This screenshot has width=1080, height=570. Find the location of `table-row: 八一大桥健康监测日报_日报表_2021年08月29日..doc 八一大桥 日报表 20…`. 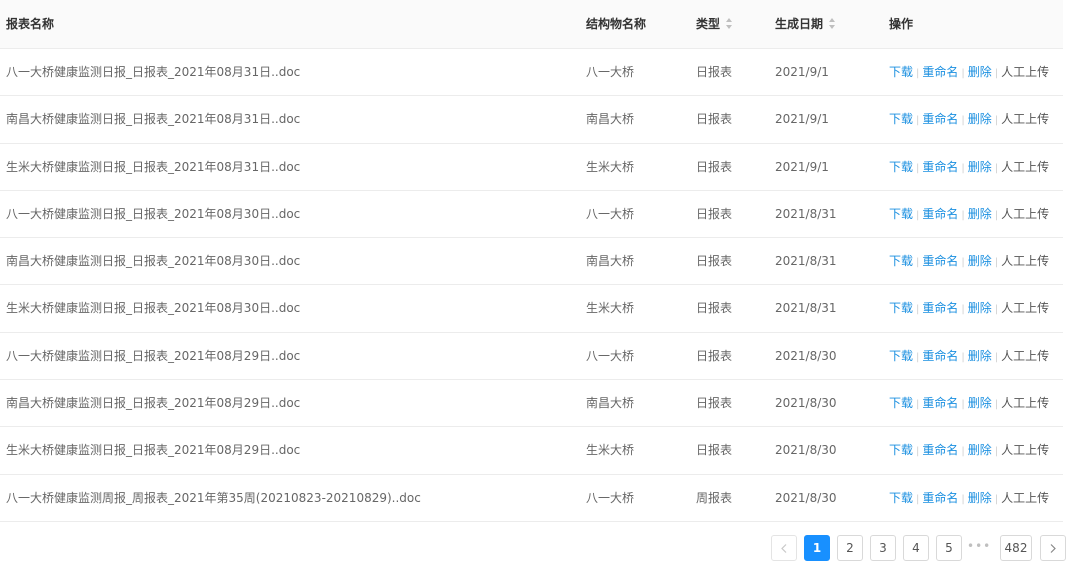

table-row: 八一大桥健康监测日报_日报表_2021年08月29日..doc 八一大桥 日报表 20… is located at coordinates (531, 357).